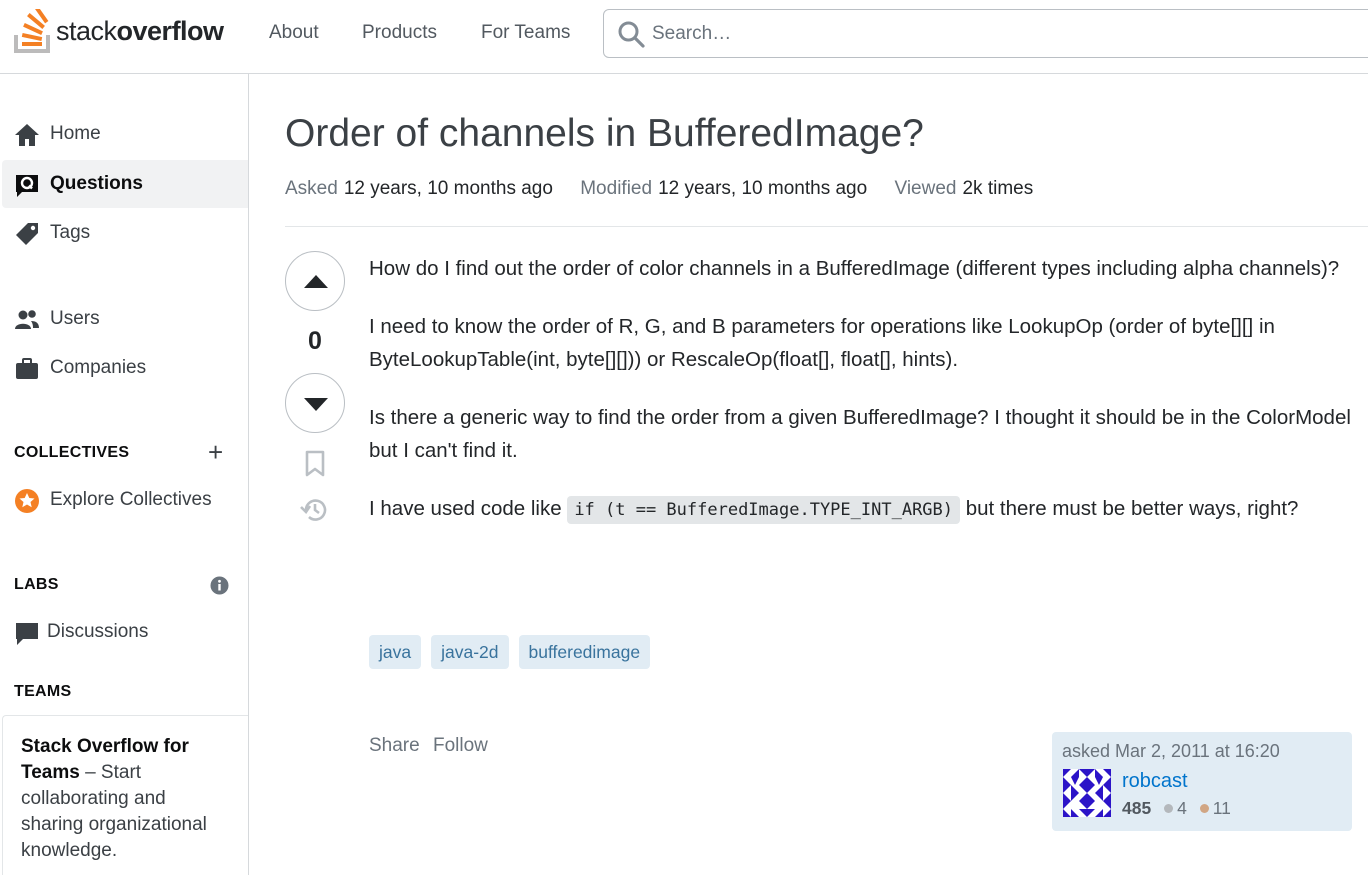  What do you see at coordinates (1176, 808) in the screenshot?
I see `owner-reputation: 485 4 11` at bounding box center [1176, 808].